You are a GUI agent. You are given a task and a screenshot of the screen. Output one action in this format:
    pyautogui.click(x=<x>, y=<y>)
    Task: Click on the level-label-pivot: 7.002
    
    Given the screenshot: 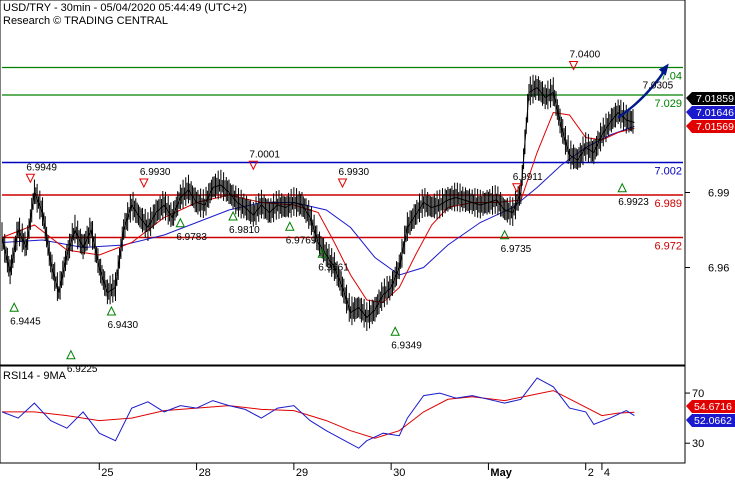 What is the action you would take?
    pyautogui.click(x=668, y=172)
    